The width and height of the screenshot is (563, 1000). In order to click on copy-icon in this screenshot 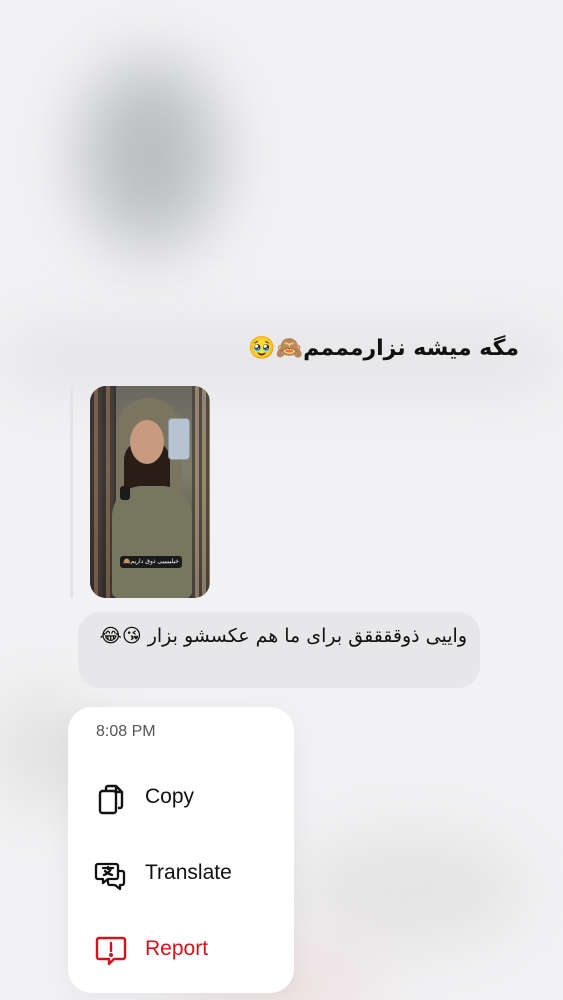, I will do `click(111, 799)`.